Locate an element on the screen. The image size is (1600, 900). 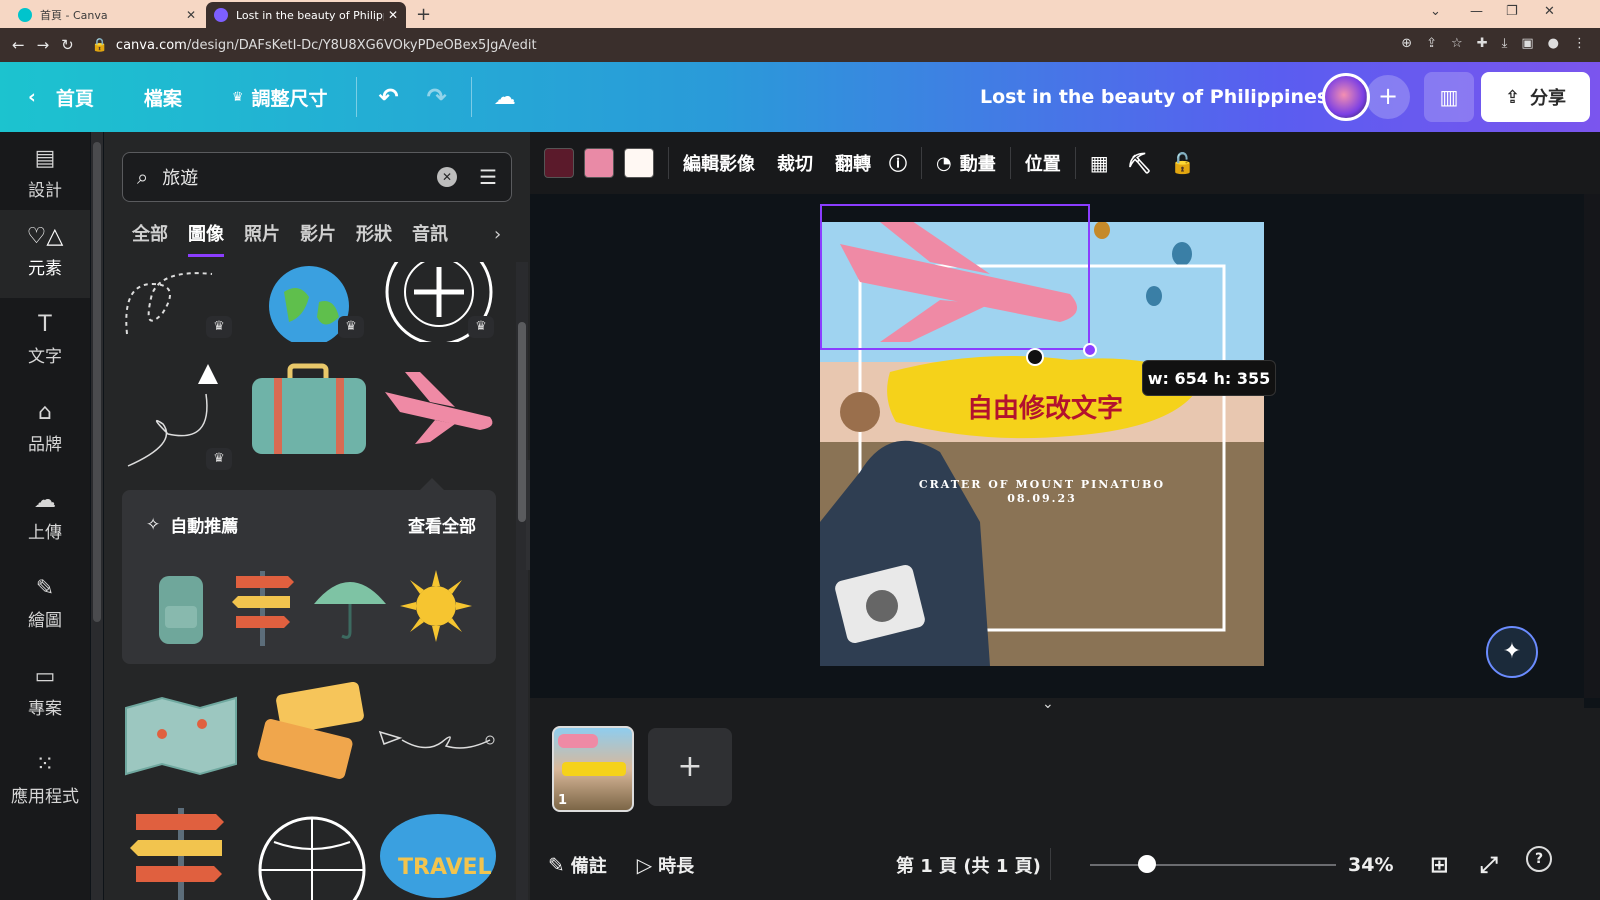
chevron-right-icon: › is located at coordinates (497, 234).